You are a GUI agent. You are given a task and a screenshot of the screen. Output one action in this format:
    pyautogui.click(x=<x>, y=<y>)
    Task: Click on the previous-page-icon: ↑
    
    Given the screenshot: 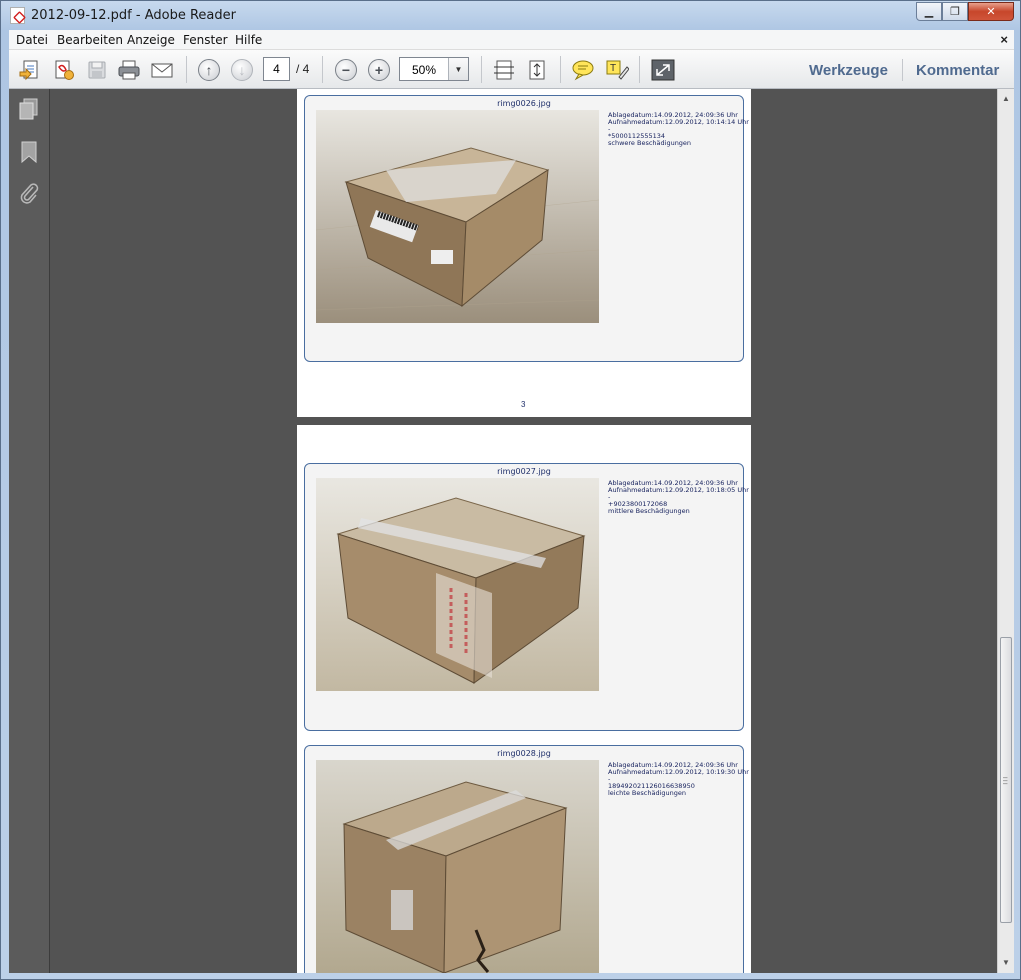 What is the action you would take?
    pyautogui.click(x=209, y=70)
    